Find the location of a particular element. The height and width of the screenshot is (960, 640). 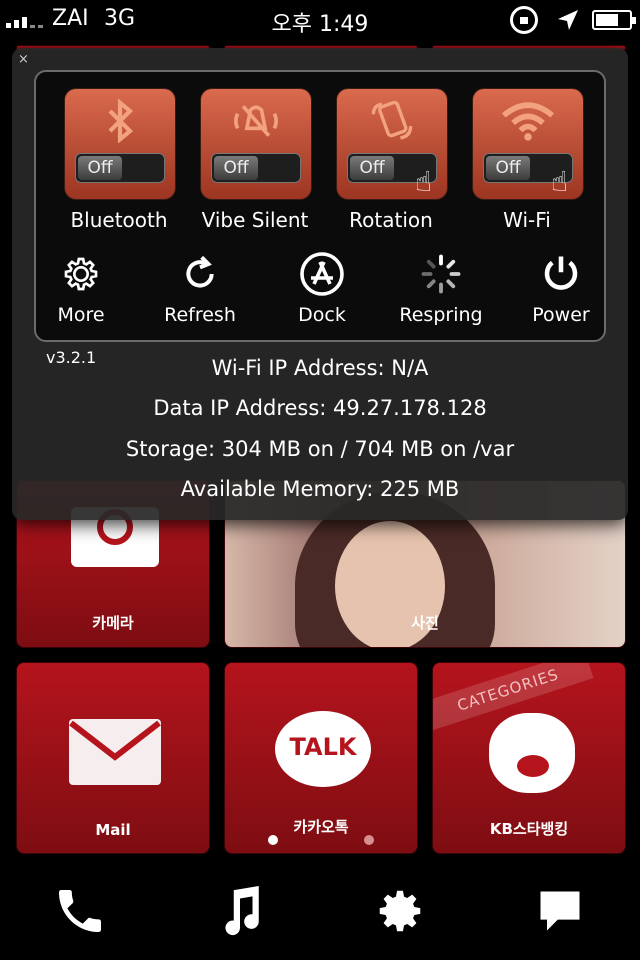

wifi-toggle: Off ☝ is located at coordinates (528, 144).